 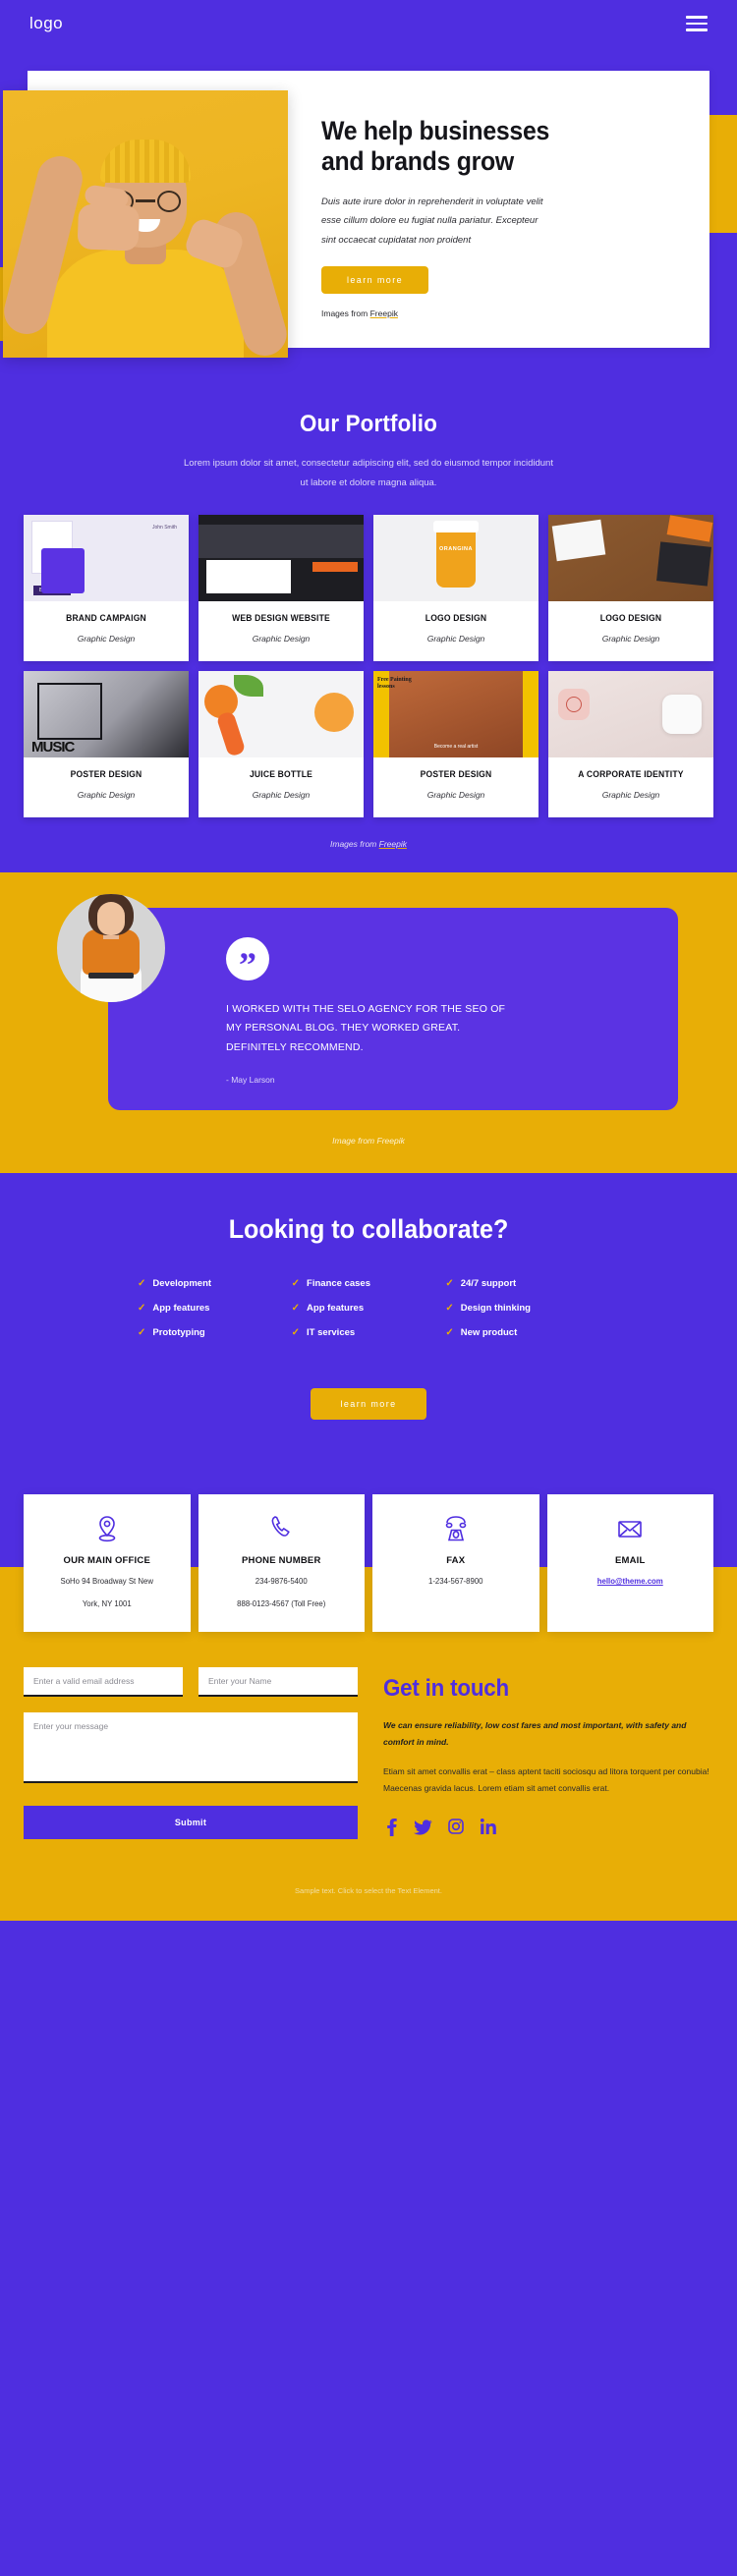 I want to click on feature-label: Development, so click(x=182, y=1284).